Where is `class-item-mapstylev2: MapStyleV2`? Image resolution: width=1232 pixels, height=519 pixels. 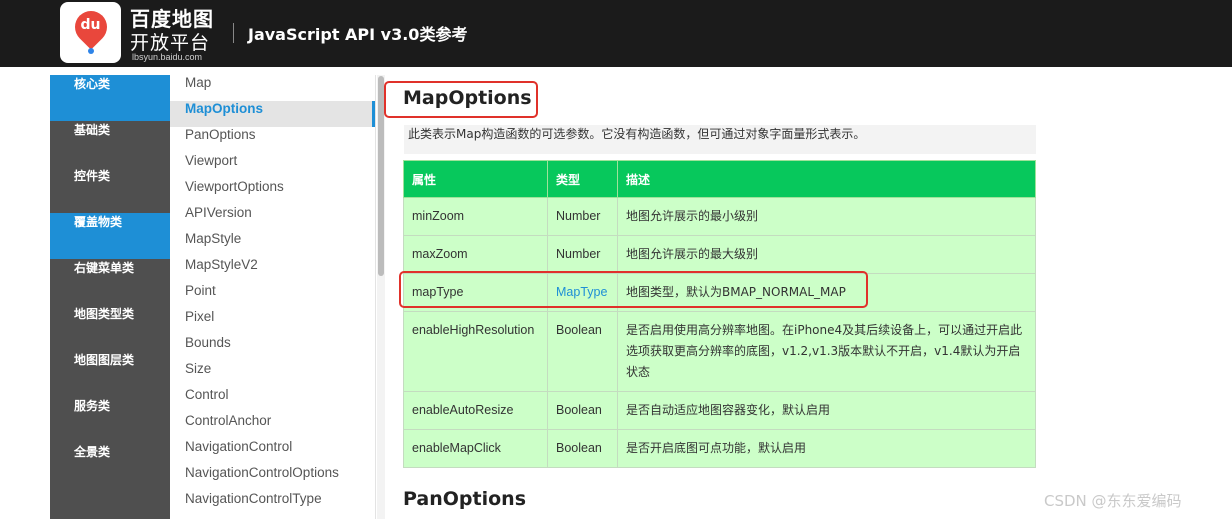 class-item-mapstylev2: MapStyleV2 is located at coordinates (272, 270).